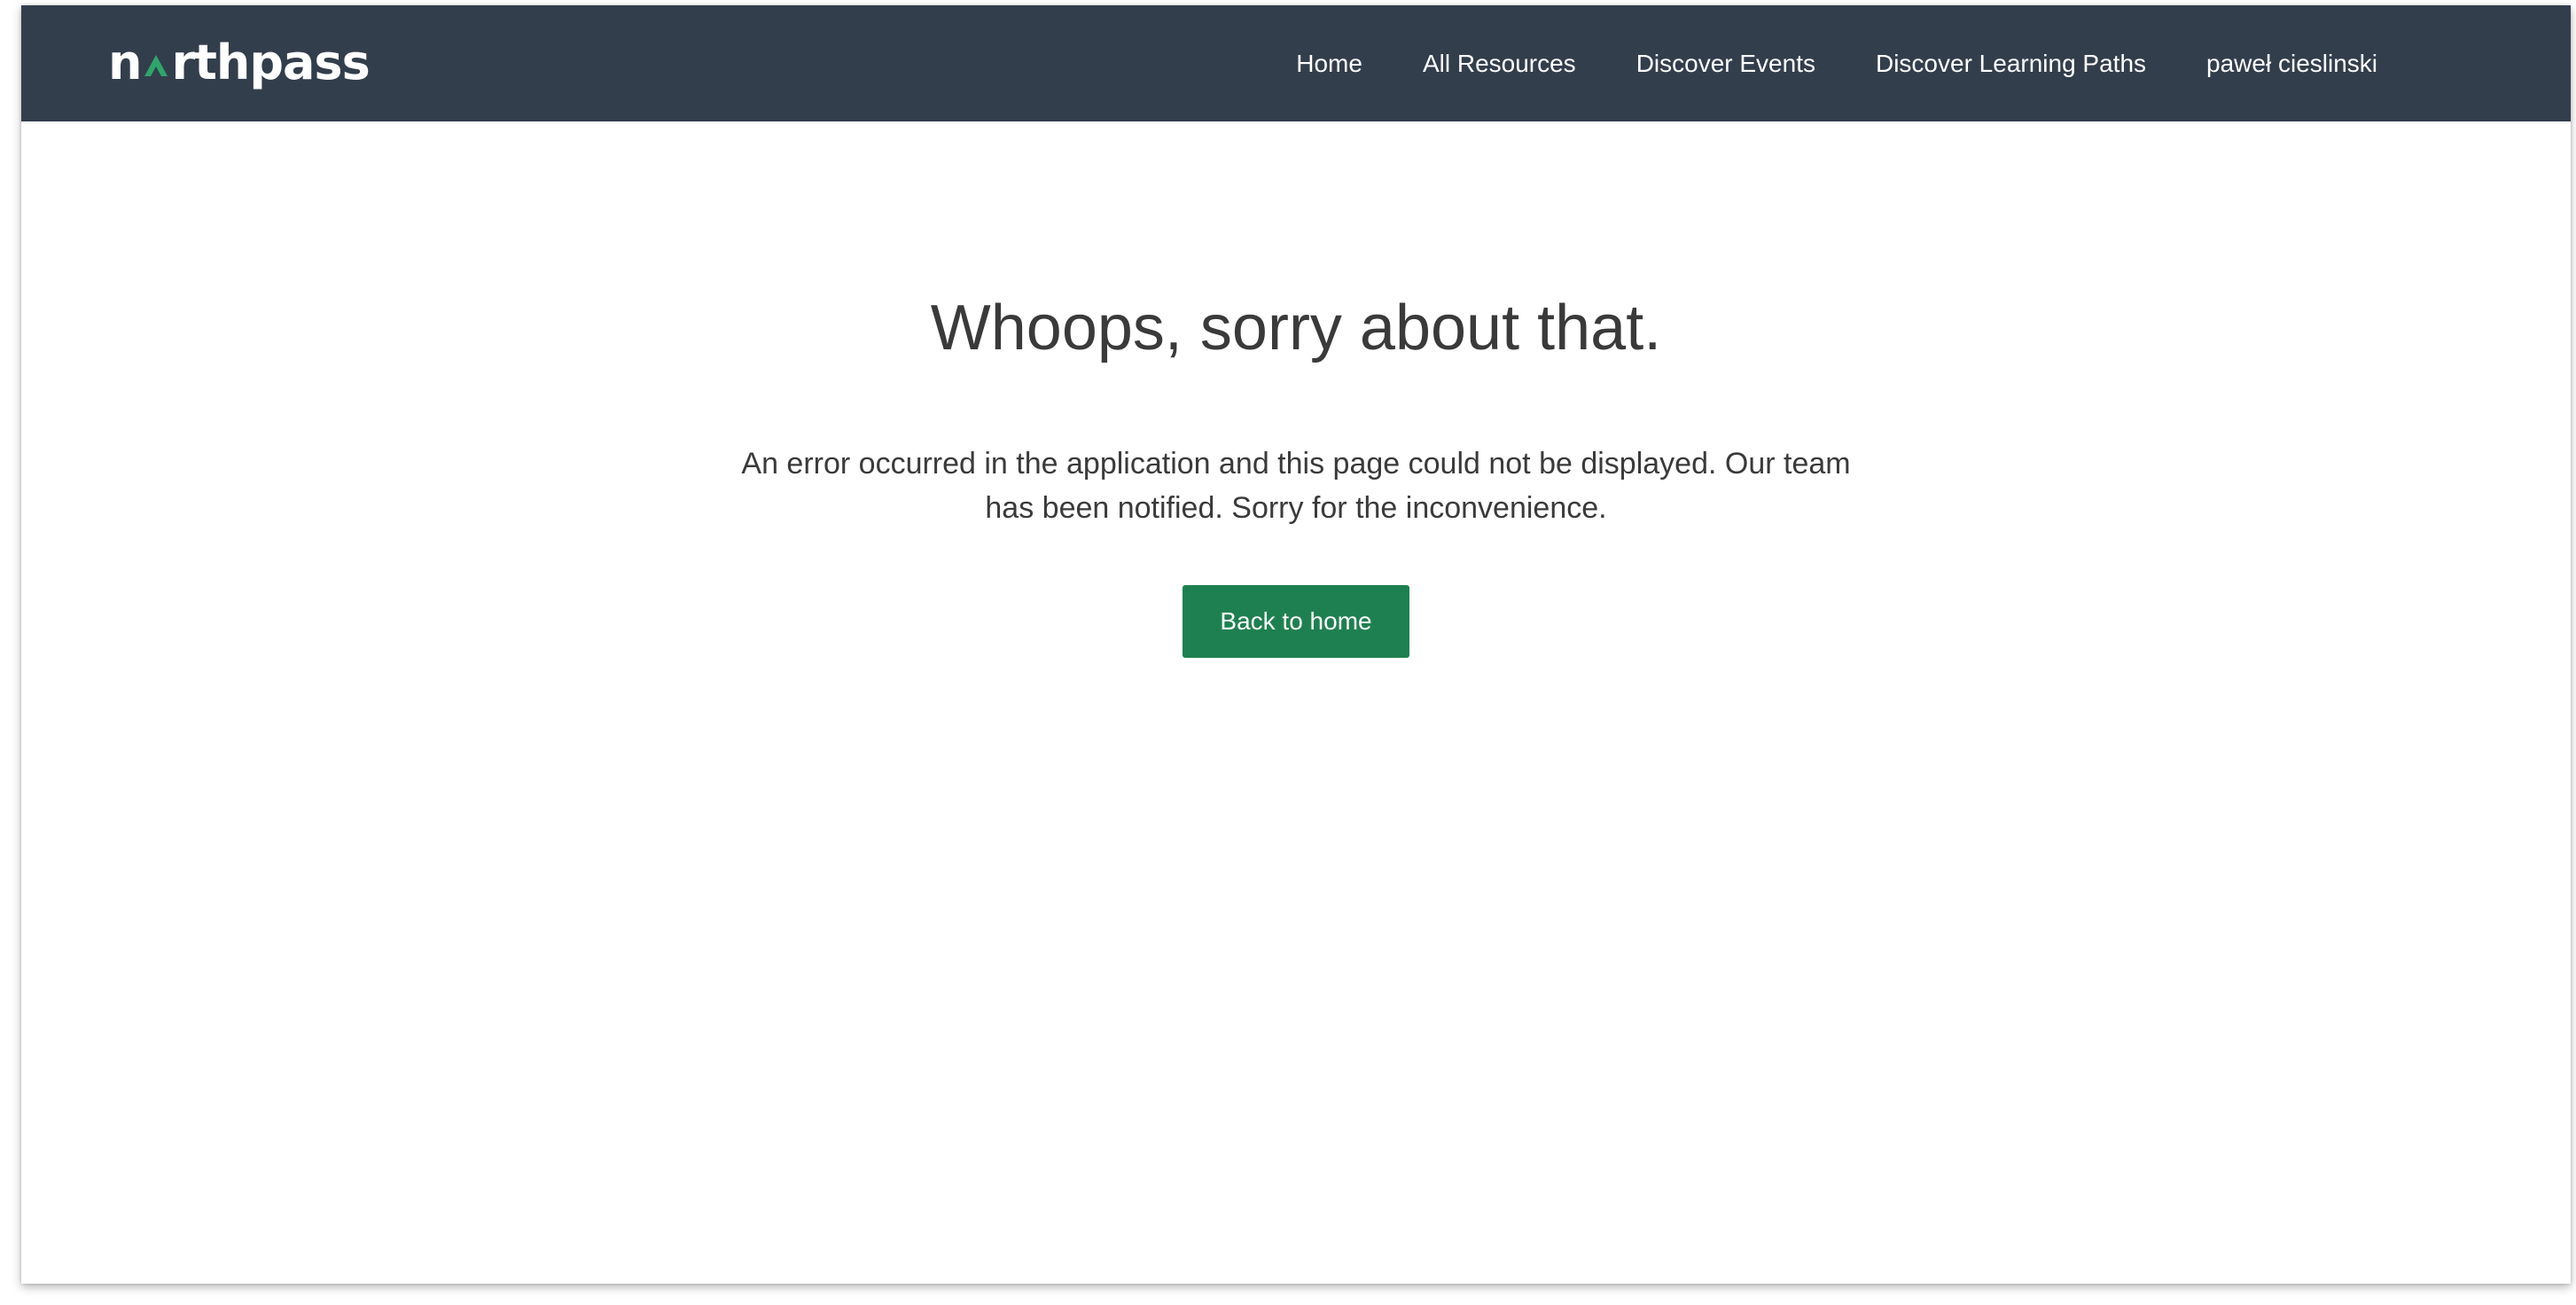  What do you see at coordinates (2291, 64) in the screenshot?
I see `user-menu: paweł cieslinski` at bounding box center [2291, 64].